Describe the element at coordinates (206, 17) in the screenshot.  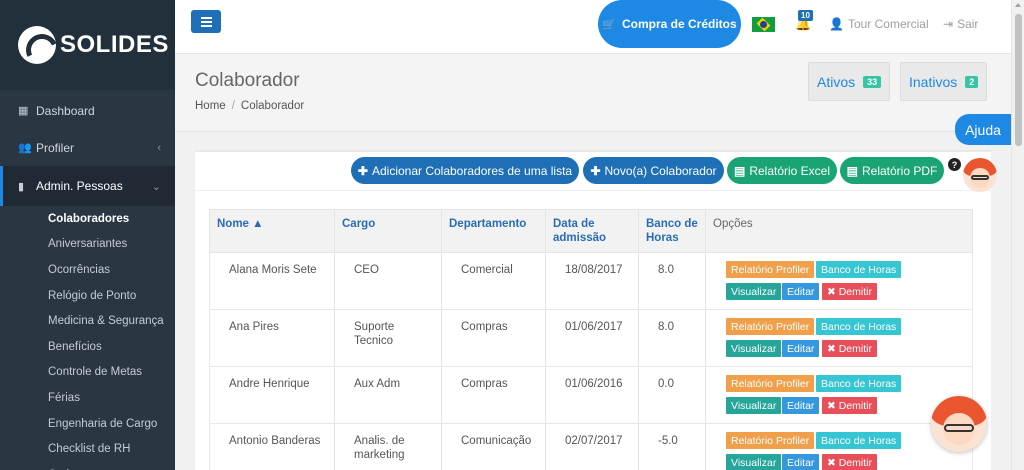
I see `hamburger-icon` at that location.